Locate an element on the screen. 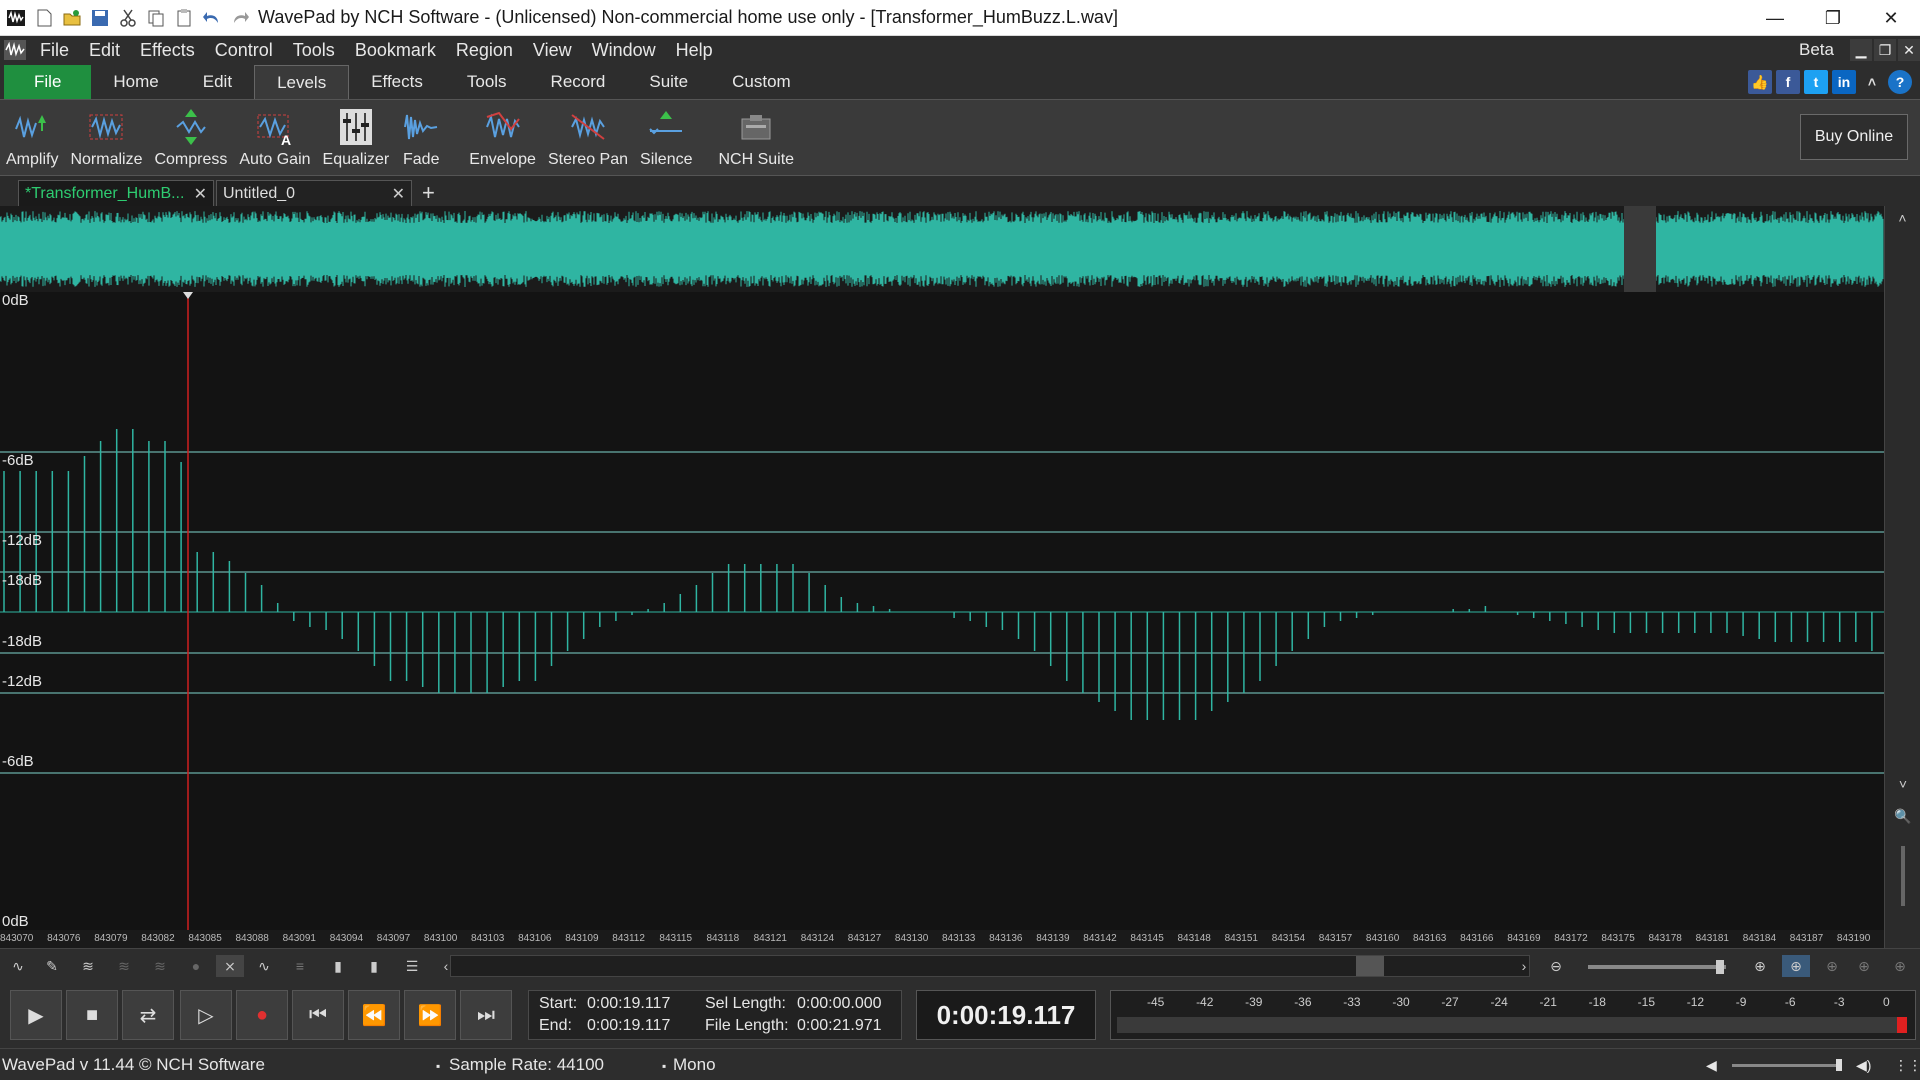 This screenshot has height=1080, width=1920. compress-button: Compress is located at coordinates (190, 137).